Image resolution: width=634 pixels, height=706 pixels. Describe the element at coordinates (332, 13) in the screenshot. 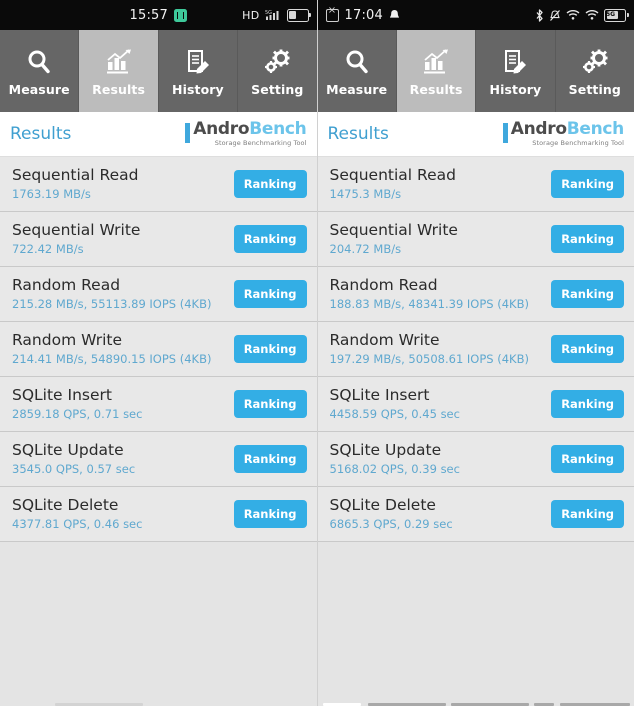

I see `no-sim-icon` at that location.